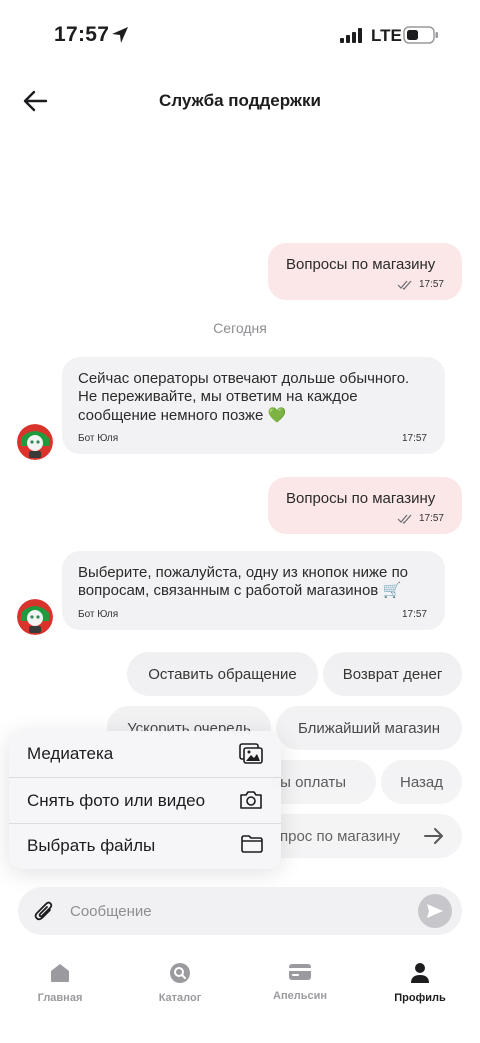  What do you see at coordinates (300, 982) in the screenshot?
I see `tab-apelsin: Апельсин` at bounding box center [300, 982].